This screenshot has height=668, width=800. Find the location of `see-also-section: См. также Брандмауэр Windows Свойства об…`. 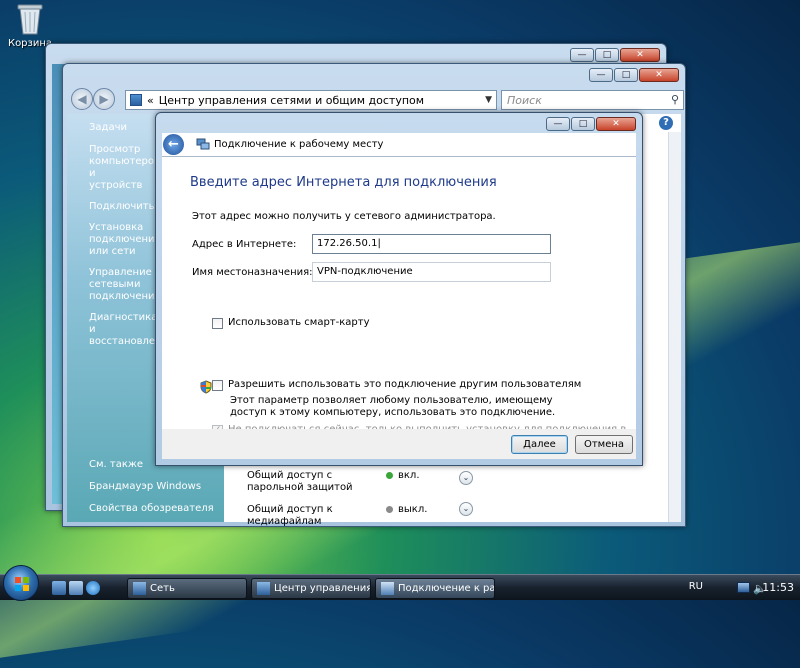

see-also-section: См. также Брандмауэр Windows Свойства об… is located at coordinates (151, 492).